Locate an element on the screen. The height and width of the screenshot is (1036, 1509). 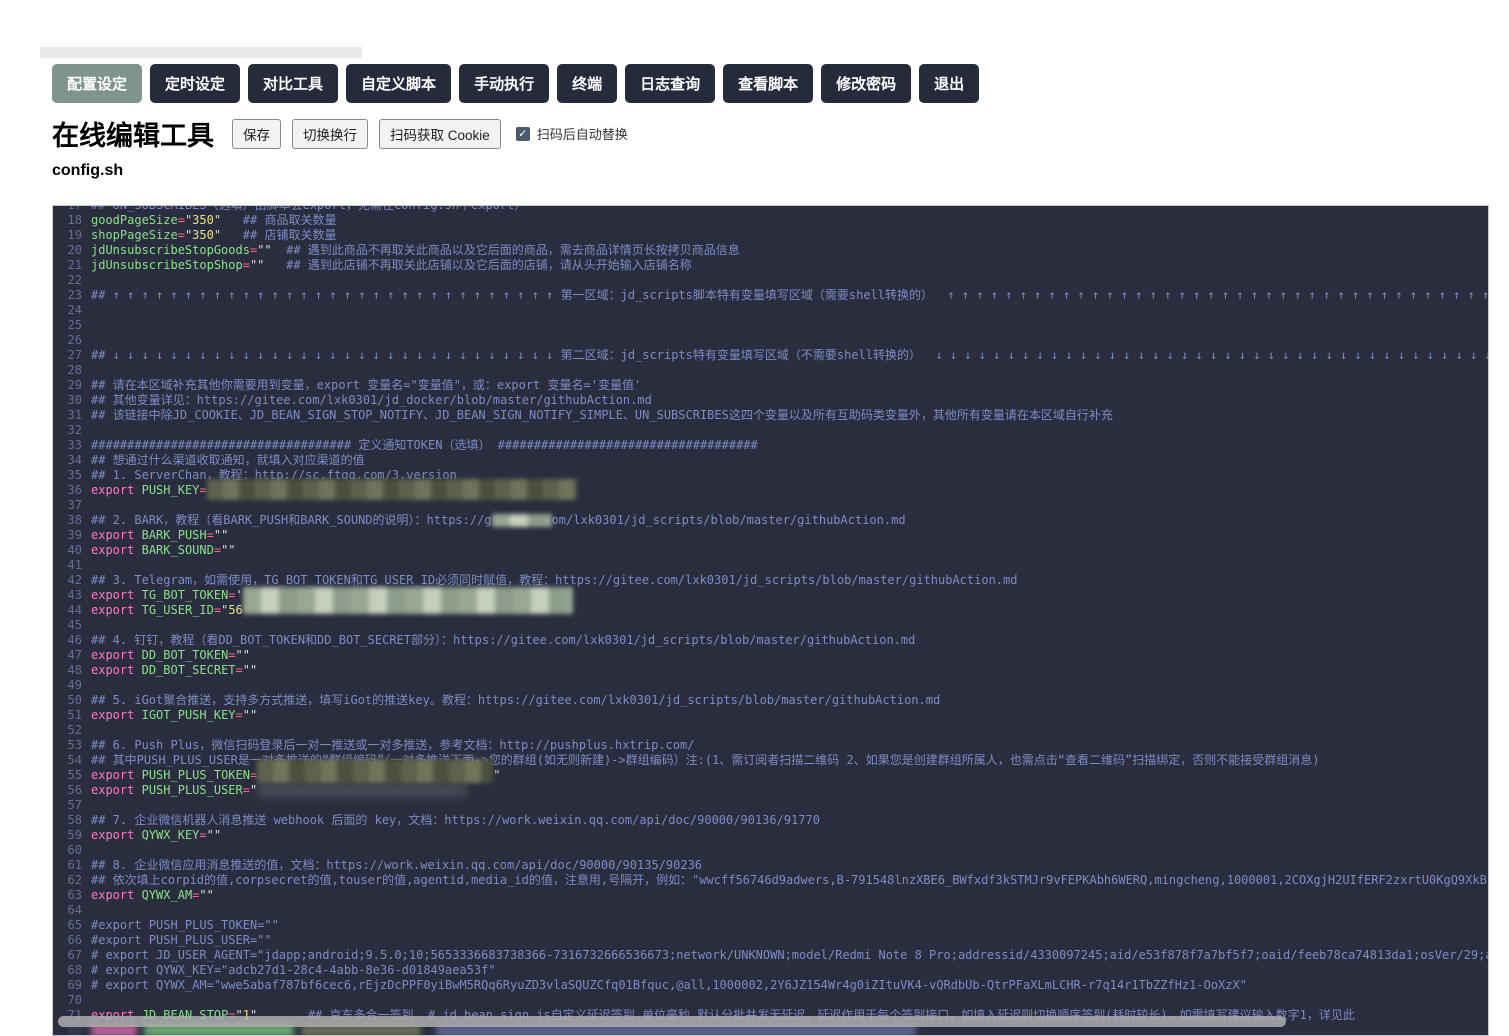
code-line: 60 is located at coordinates (772, 850).